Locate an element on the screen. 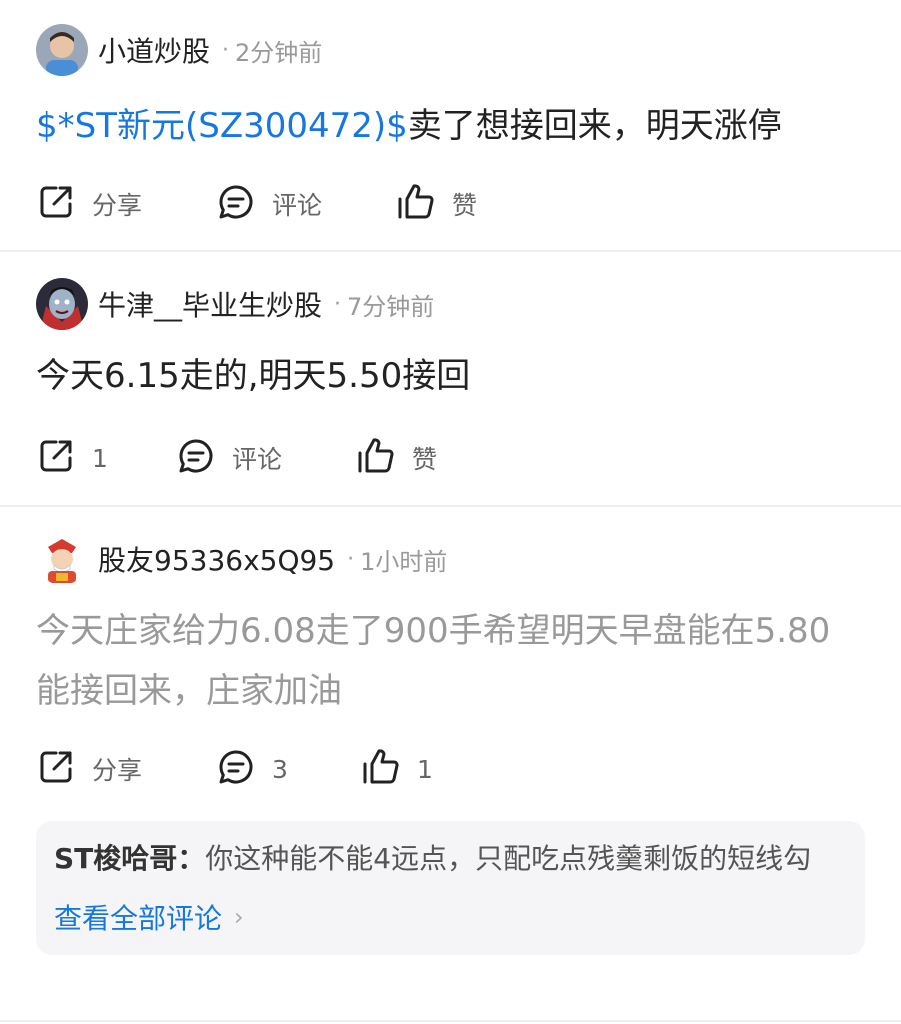  action-bar: 分享 3 1 is located at coordinates (450, 769).